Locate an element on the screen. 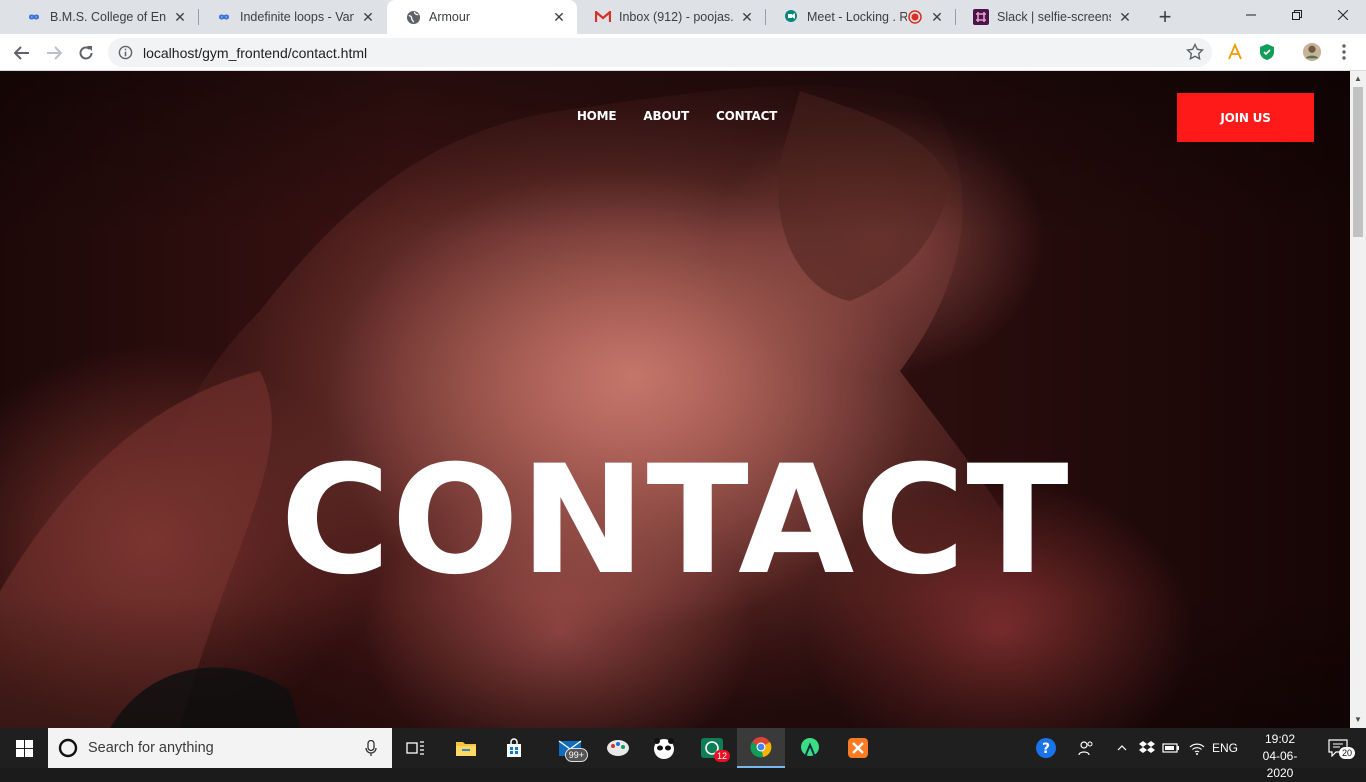 The width and height of the screenshot is (1366, 782). taskbar-search: Search for anything is located at coordinates (220, 748).